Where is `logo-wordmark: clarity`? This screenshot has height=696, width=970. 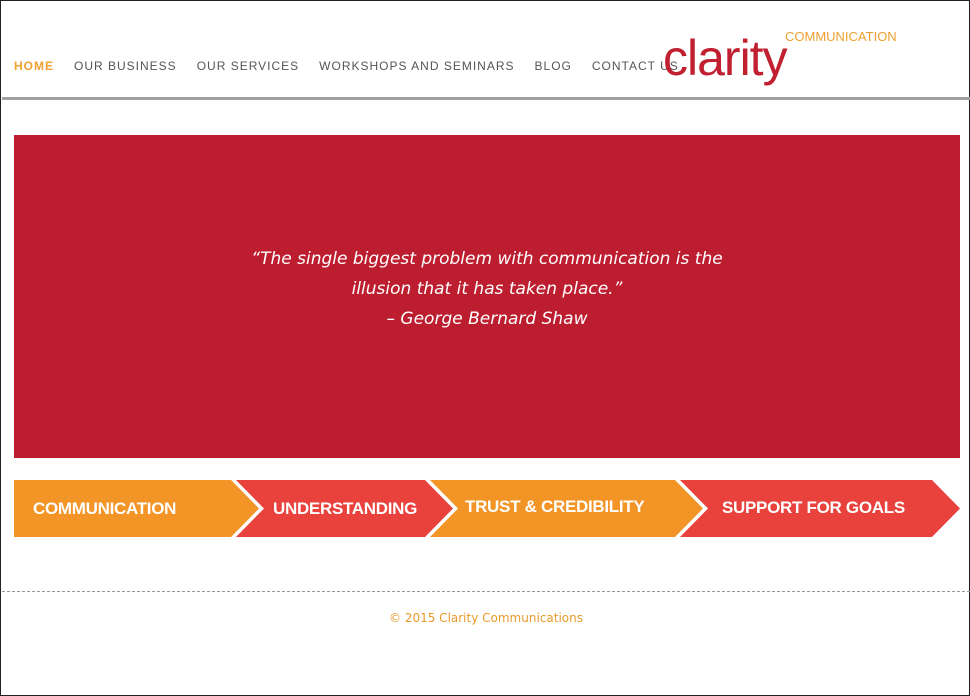
logo-wordmark: clarity is located at coordinates (725, 58).